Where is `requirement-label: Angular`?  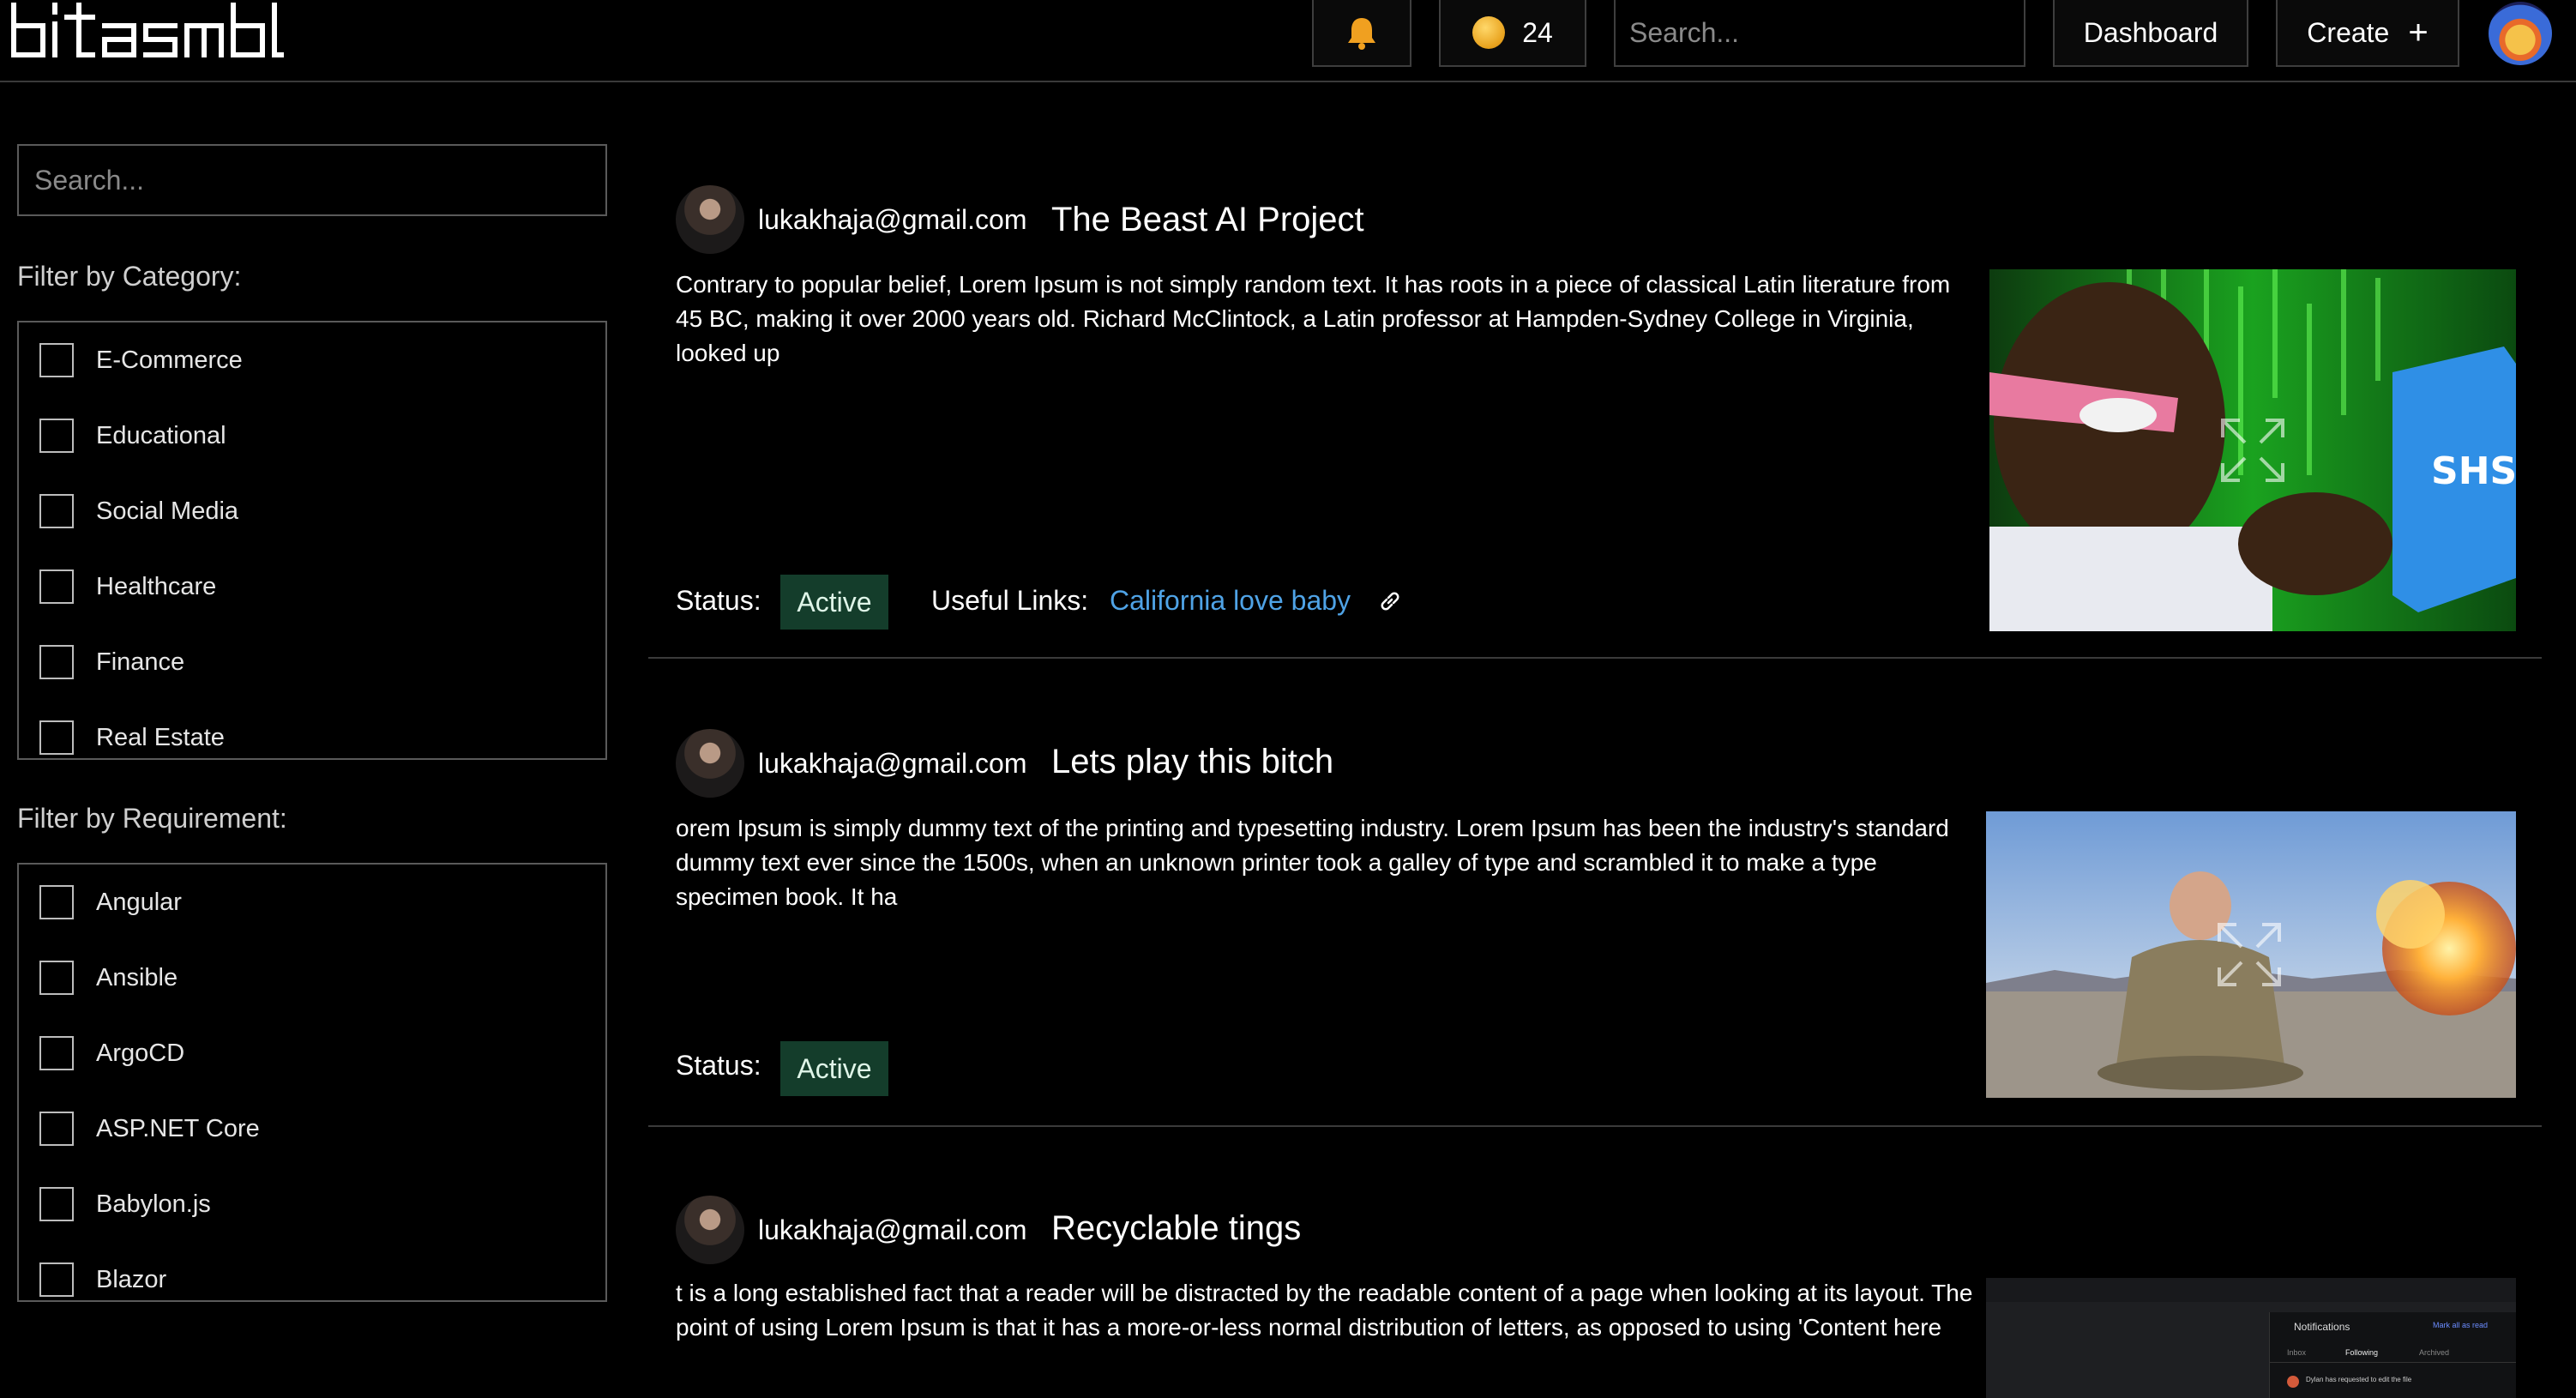
requirement-label: Angular is located at coordinates (139, 902).